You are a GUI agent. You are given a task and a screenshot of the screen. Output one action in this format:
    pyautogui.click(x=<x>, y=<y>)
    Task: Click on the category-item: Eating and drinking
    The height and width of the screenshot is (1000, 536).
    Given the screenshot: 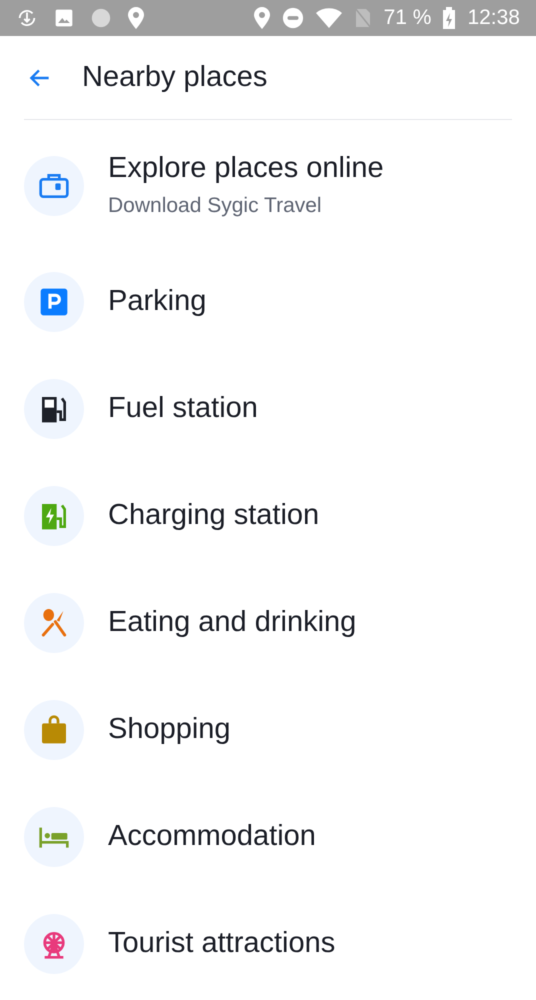 What is the action you would take?
    pyautogui.click(x=268, y=622)
    